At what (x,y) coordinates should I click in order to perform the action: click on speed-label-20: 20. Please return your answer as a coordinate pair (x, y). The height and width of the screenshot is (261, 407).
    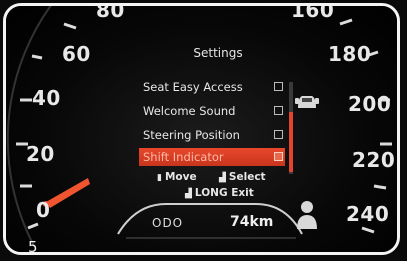
    Looking at the image, I should click on (40, 154).